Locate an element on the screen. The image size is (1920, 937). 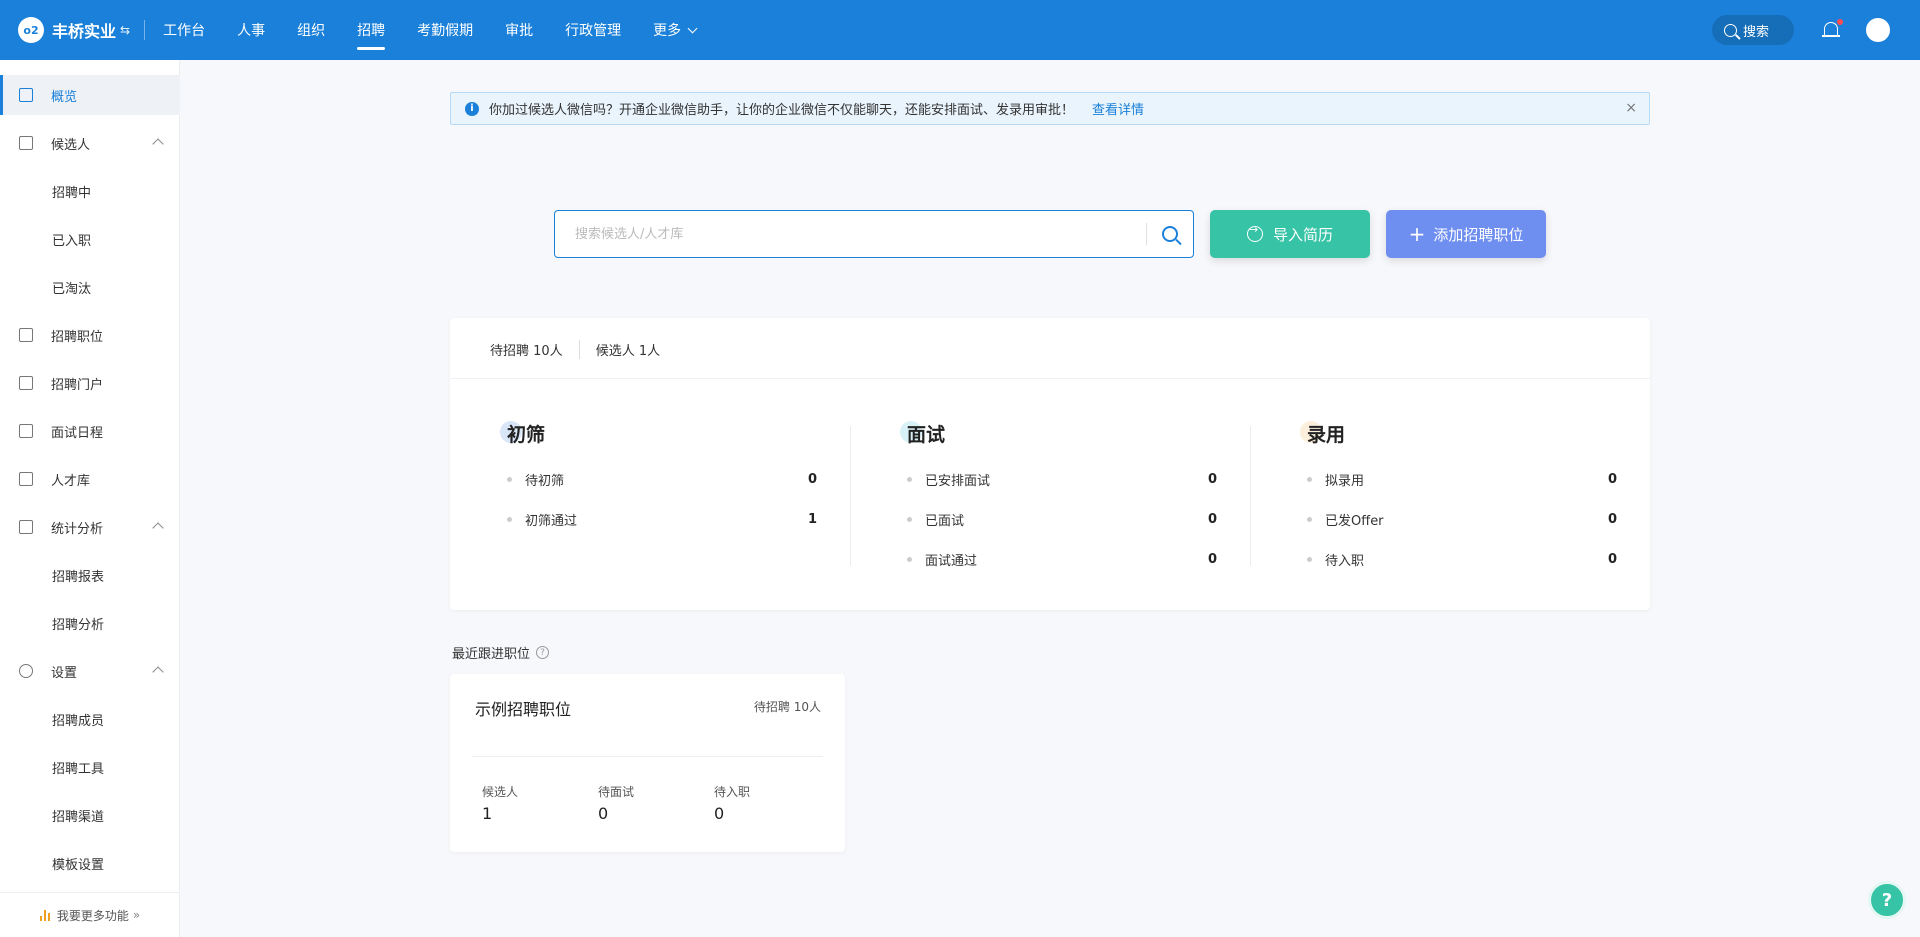
stat-row: 已面试 0 is located at coordinates (1080, 519).